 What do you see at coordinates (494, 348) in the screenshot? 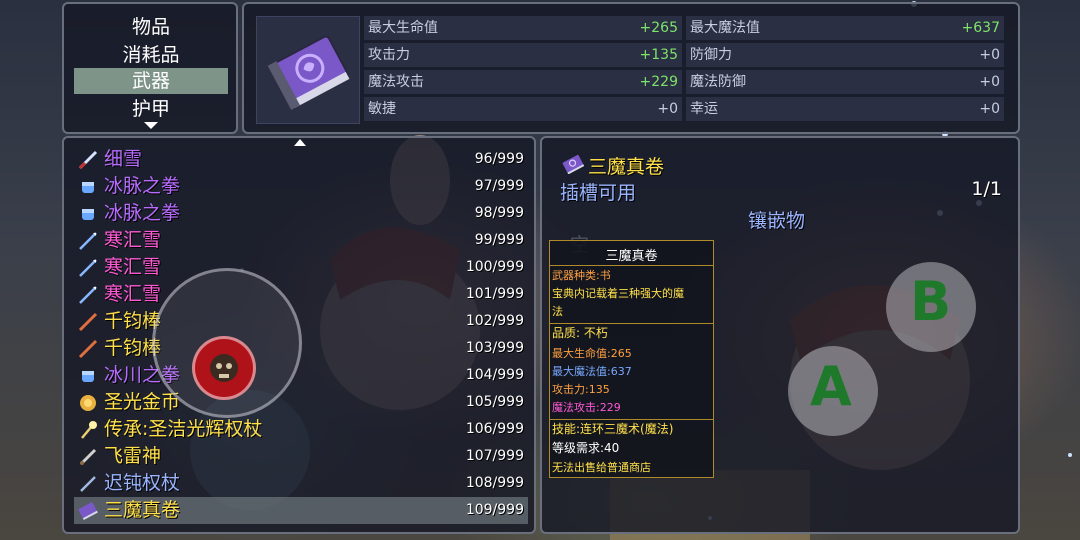
I see `item-quantity: 103/999` at bounding box center [494, 348].